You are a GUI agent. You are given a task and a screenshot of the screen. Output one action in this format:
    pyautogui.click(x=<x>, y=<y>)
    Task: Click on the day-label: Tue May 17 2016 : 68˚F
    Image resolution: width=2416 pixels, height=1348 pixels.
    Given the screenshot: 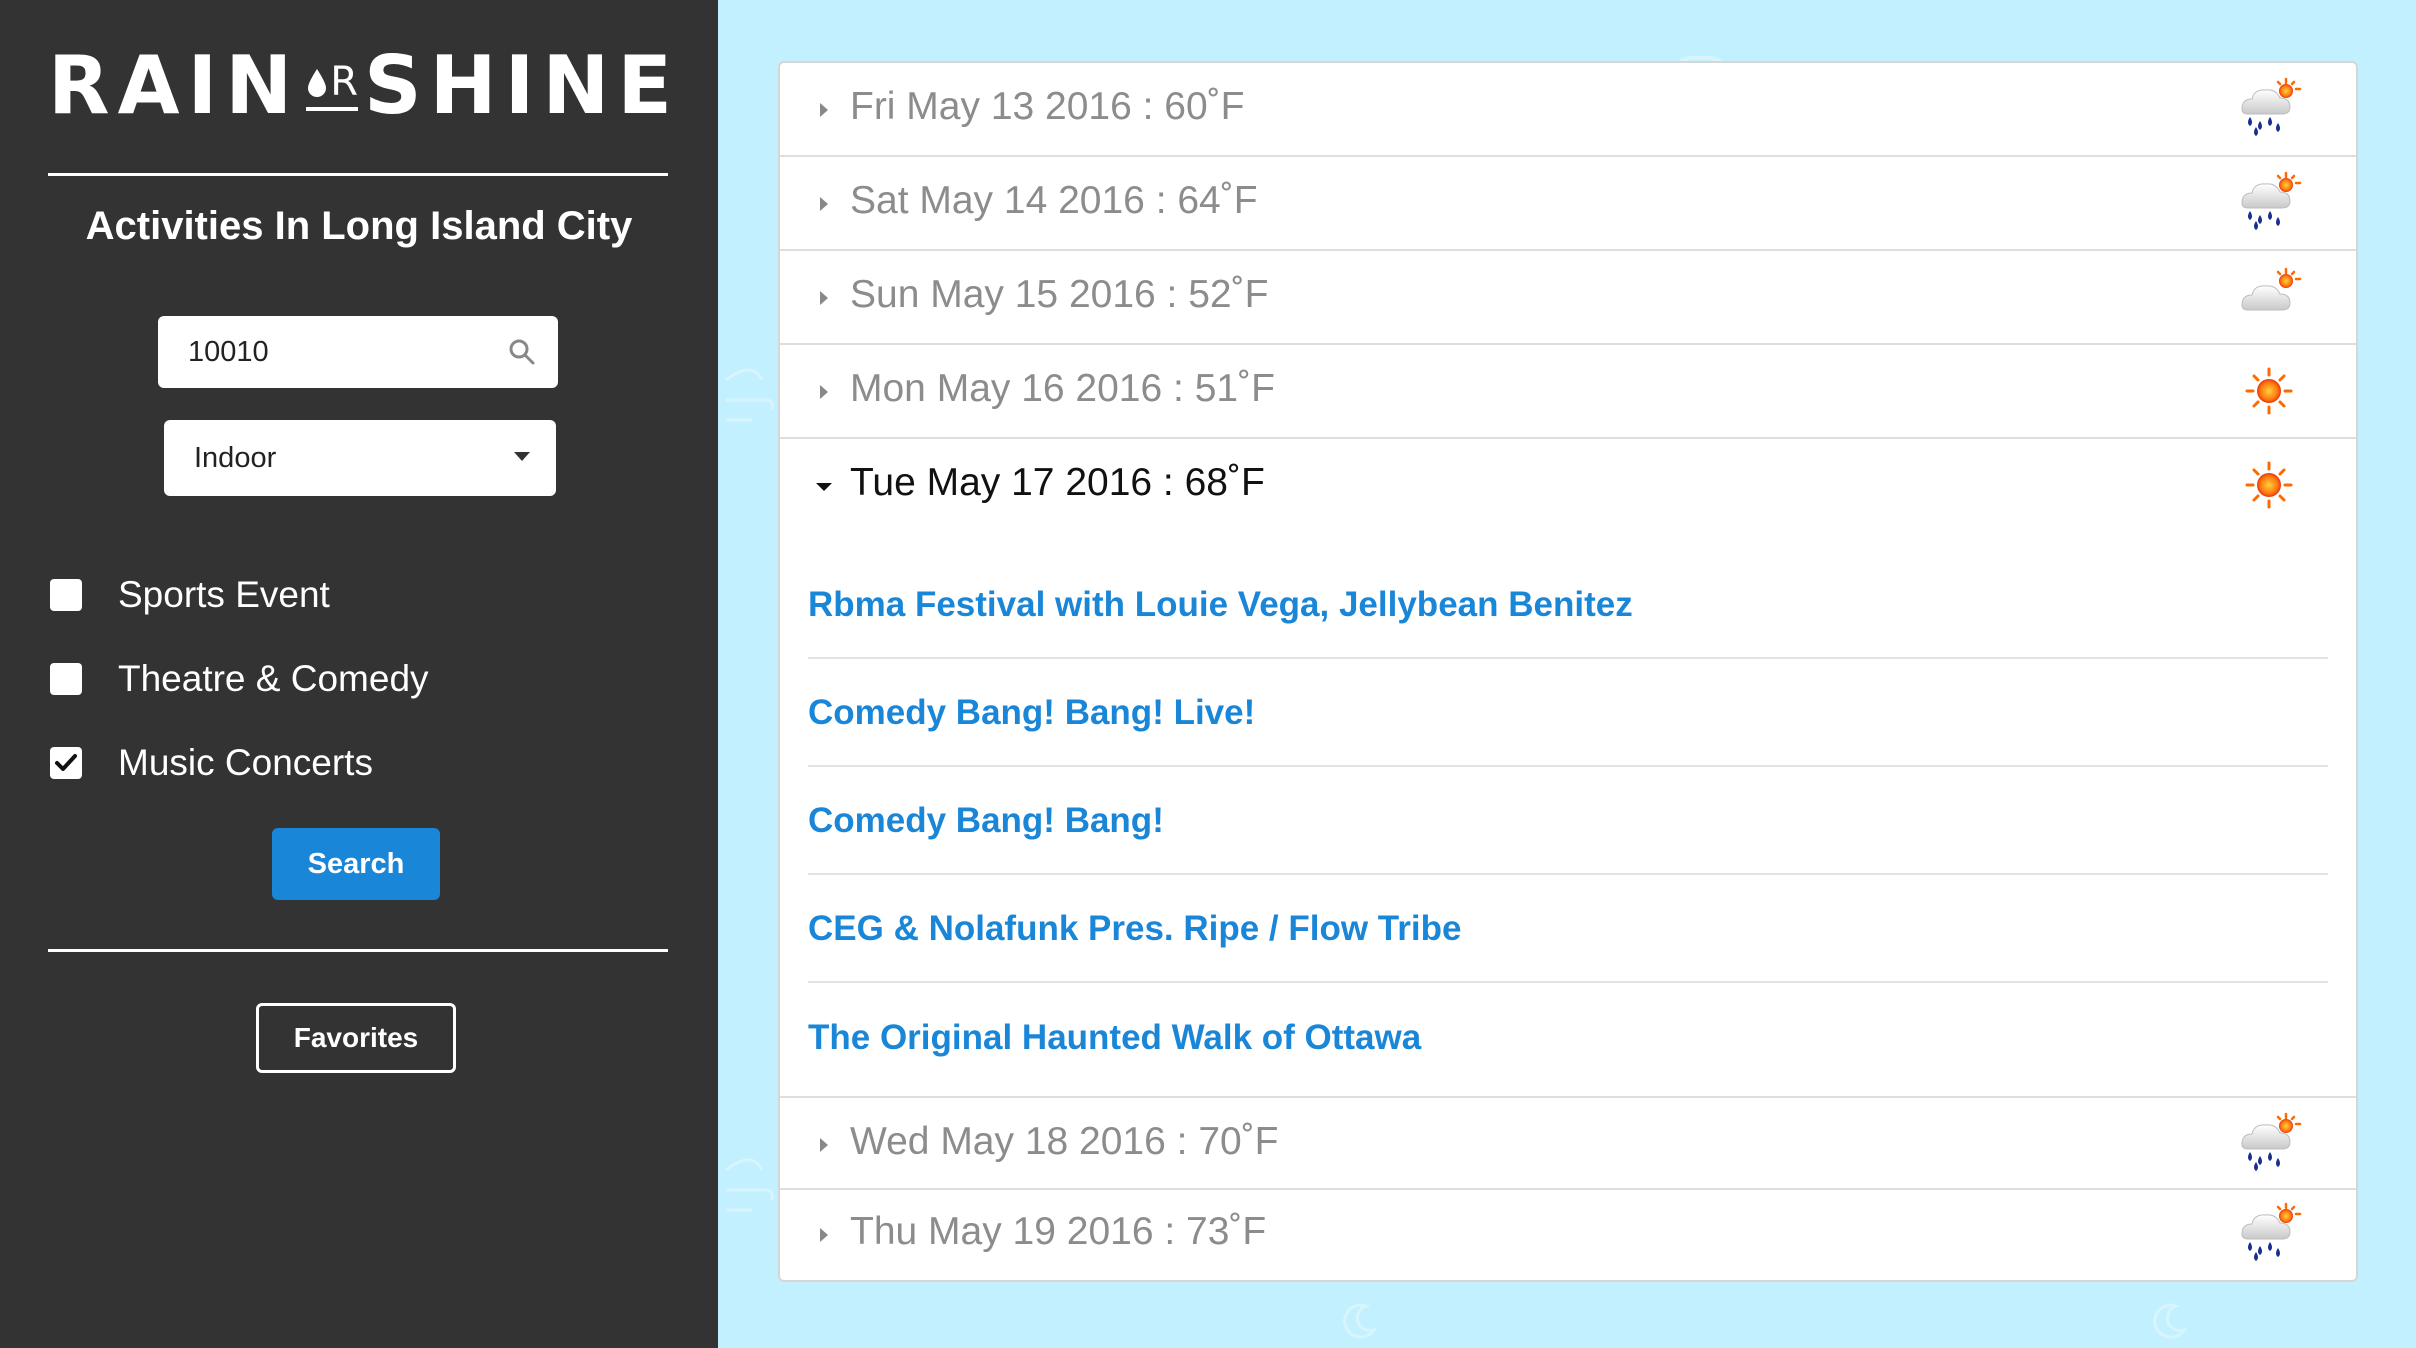 What is the action you would take?
    pyautogui.click(x=1057, y=482)
    